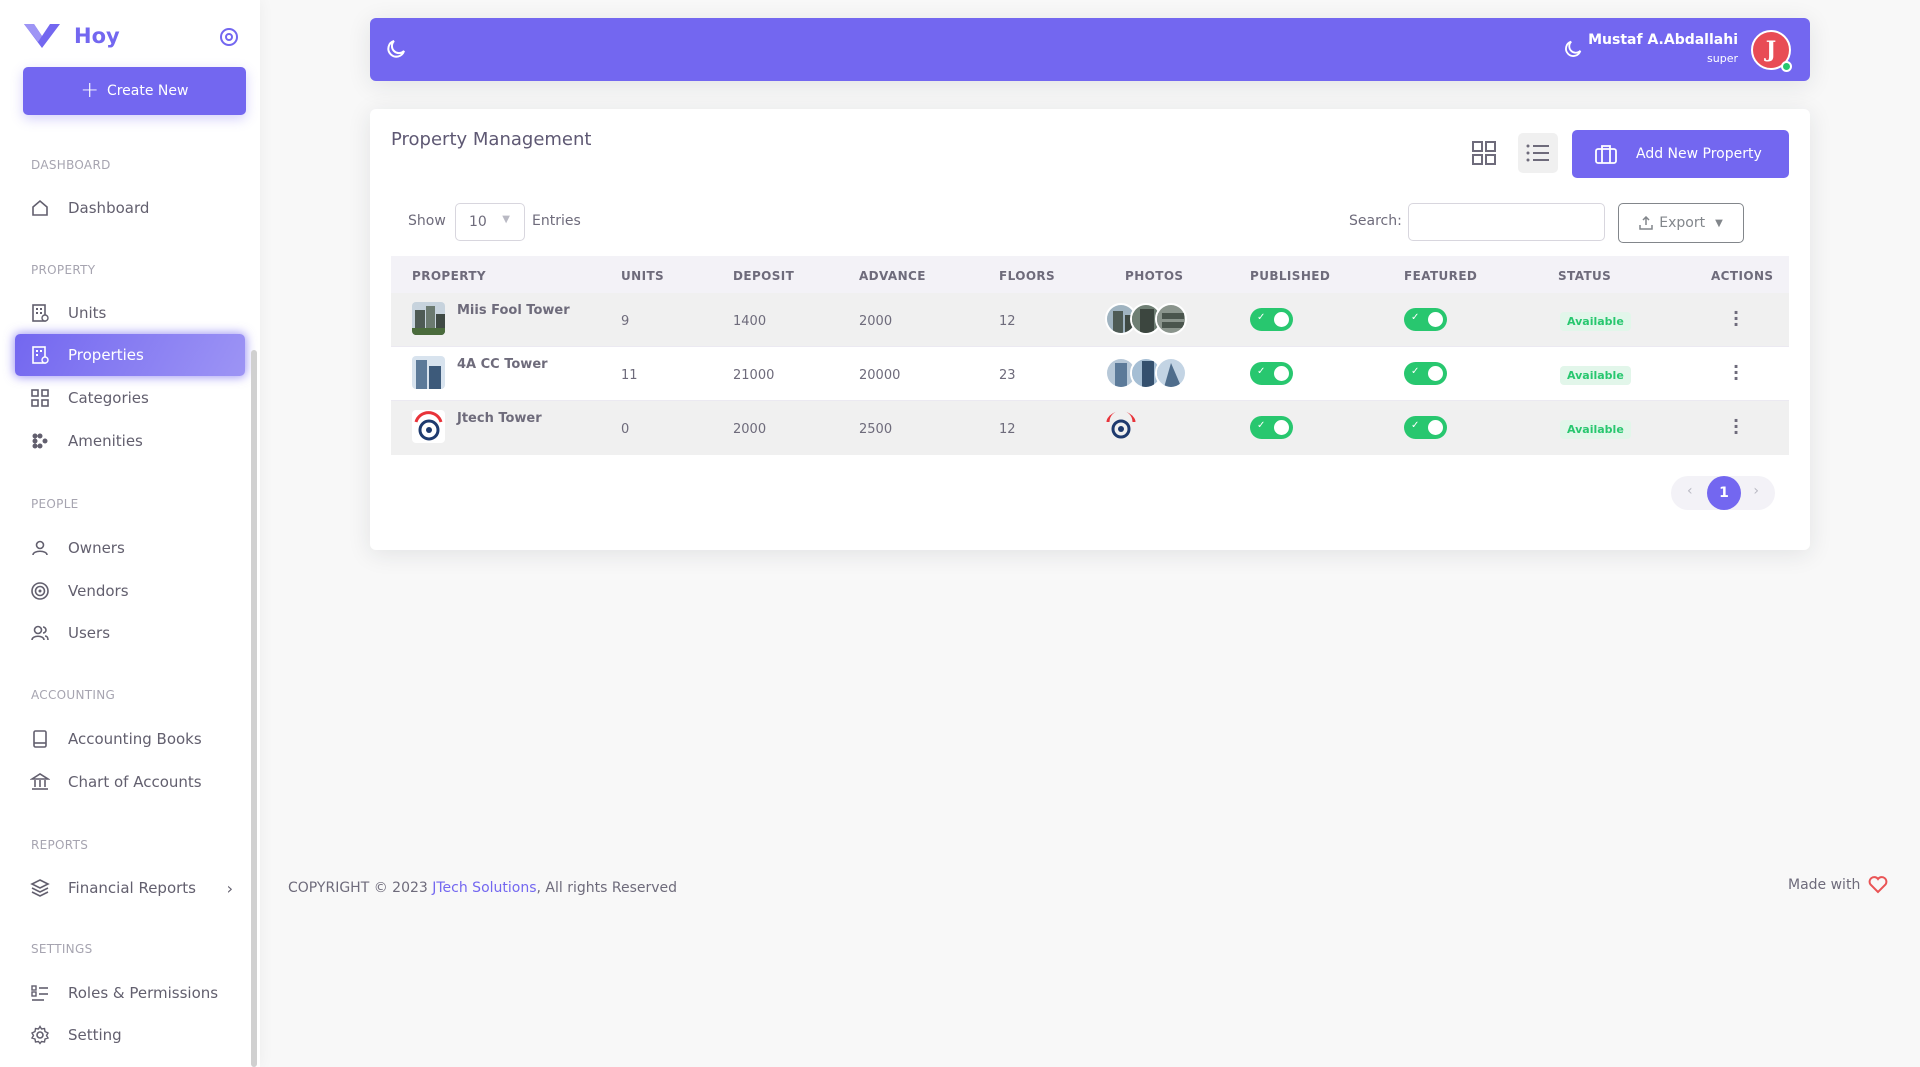  What do you see at coordinates (97, 36) in the screenshot?
I see `brand-name: Hoy` at bounding box center [97, 36].